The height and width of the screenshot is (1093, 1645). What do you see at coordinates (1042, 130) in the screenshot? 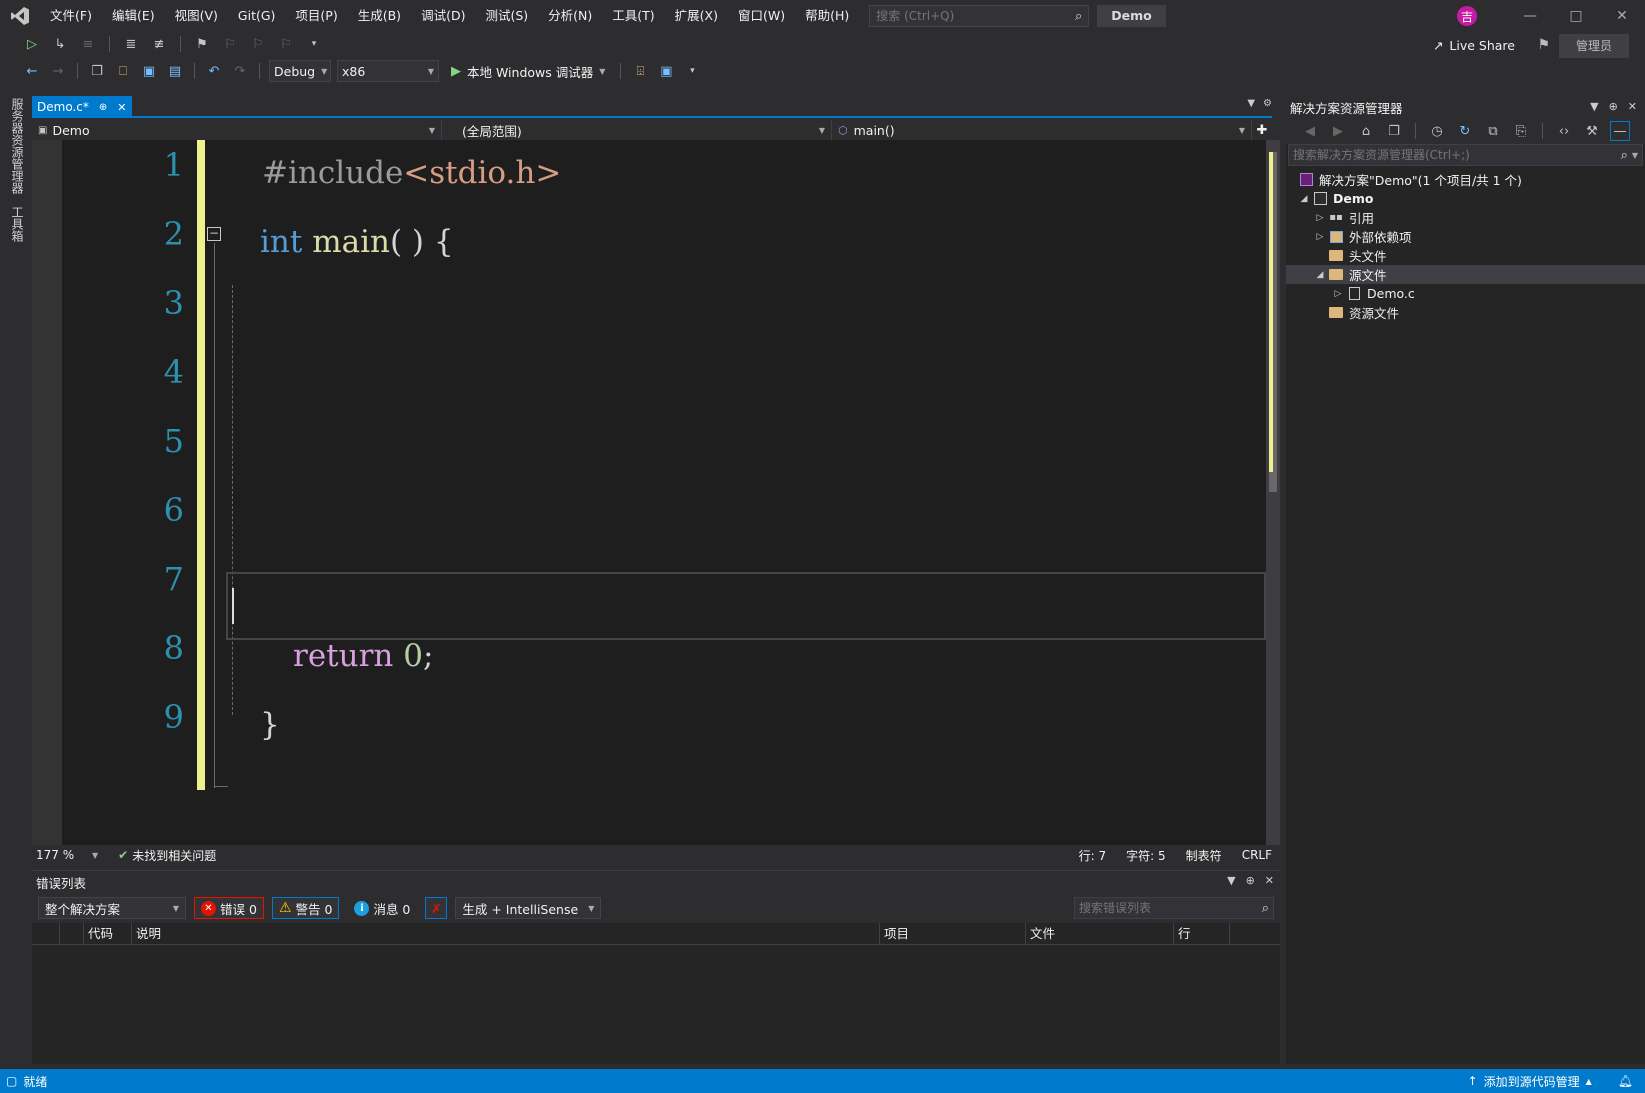
I see `member-dropdown: ⬡ main() ▼` at bounding box center [1042, 130].